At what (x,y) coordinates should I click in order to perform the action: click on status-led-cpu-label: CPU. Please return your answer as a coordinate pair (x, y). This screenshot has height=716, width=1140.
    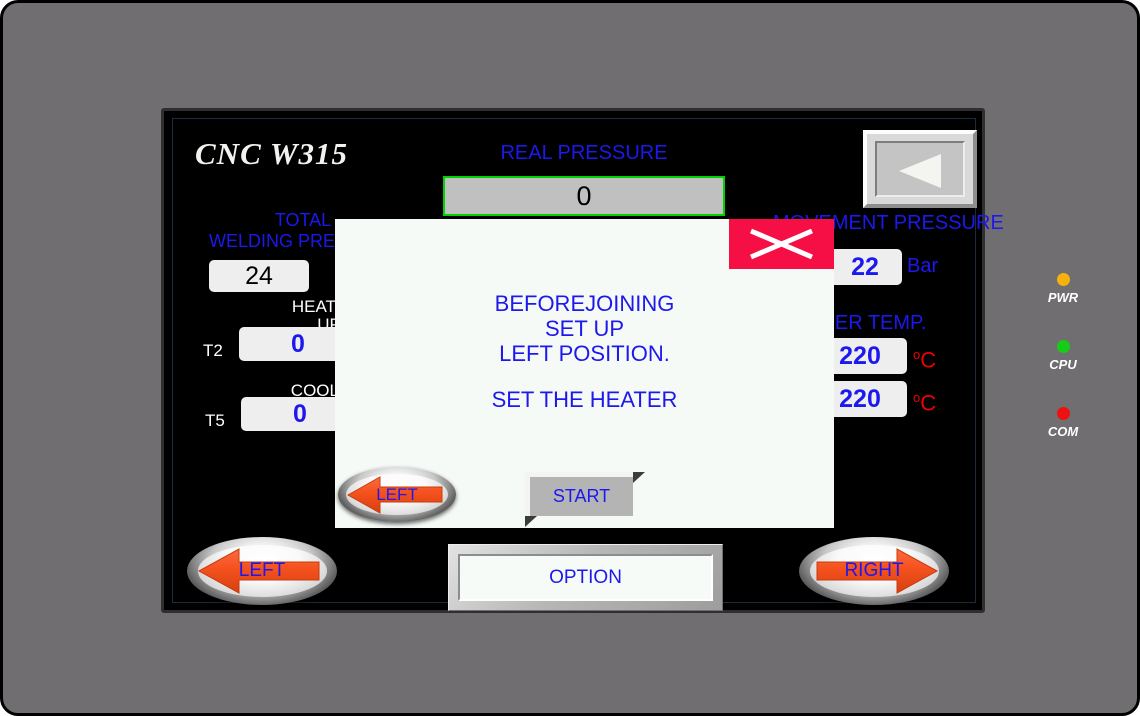
    Looking at the image, I should click on (1063, 364).